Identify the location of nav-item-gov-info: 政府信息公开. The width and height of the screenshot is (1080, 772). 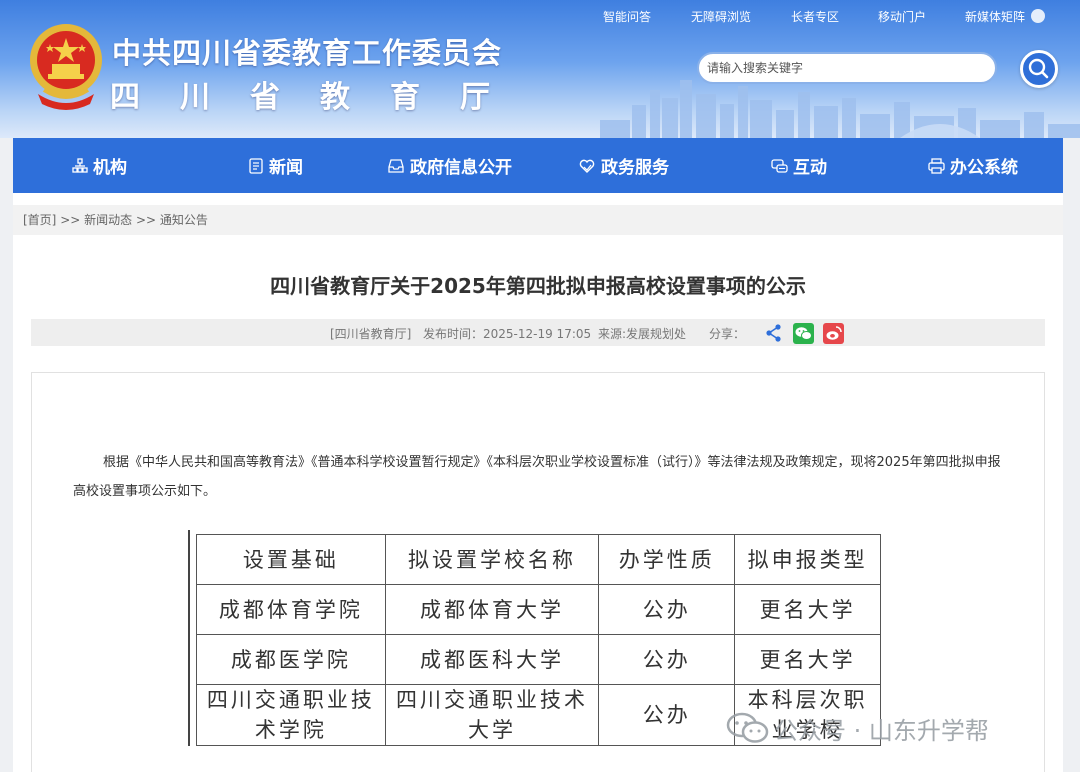
(449, 165).